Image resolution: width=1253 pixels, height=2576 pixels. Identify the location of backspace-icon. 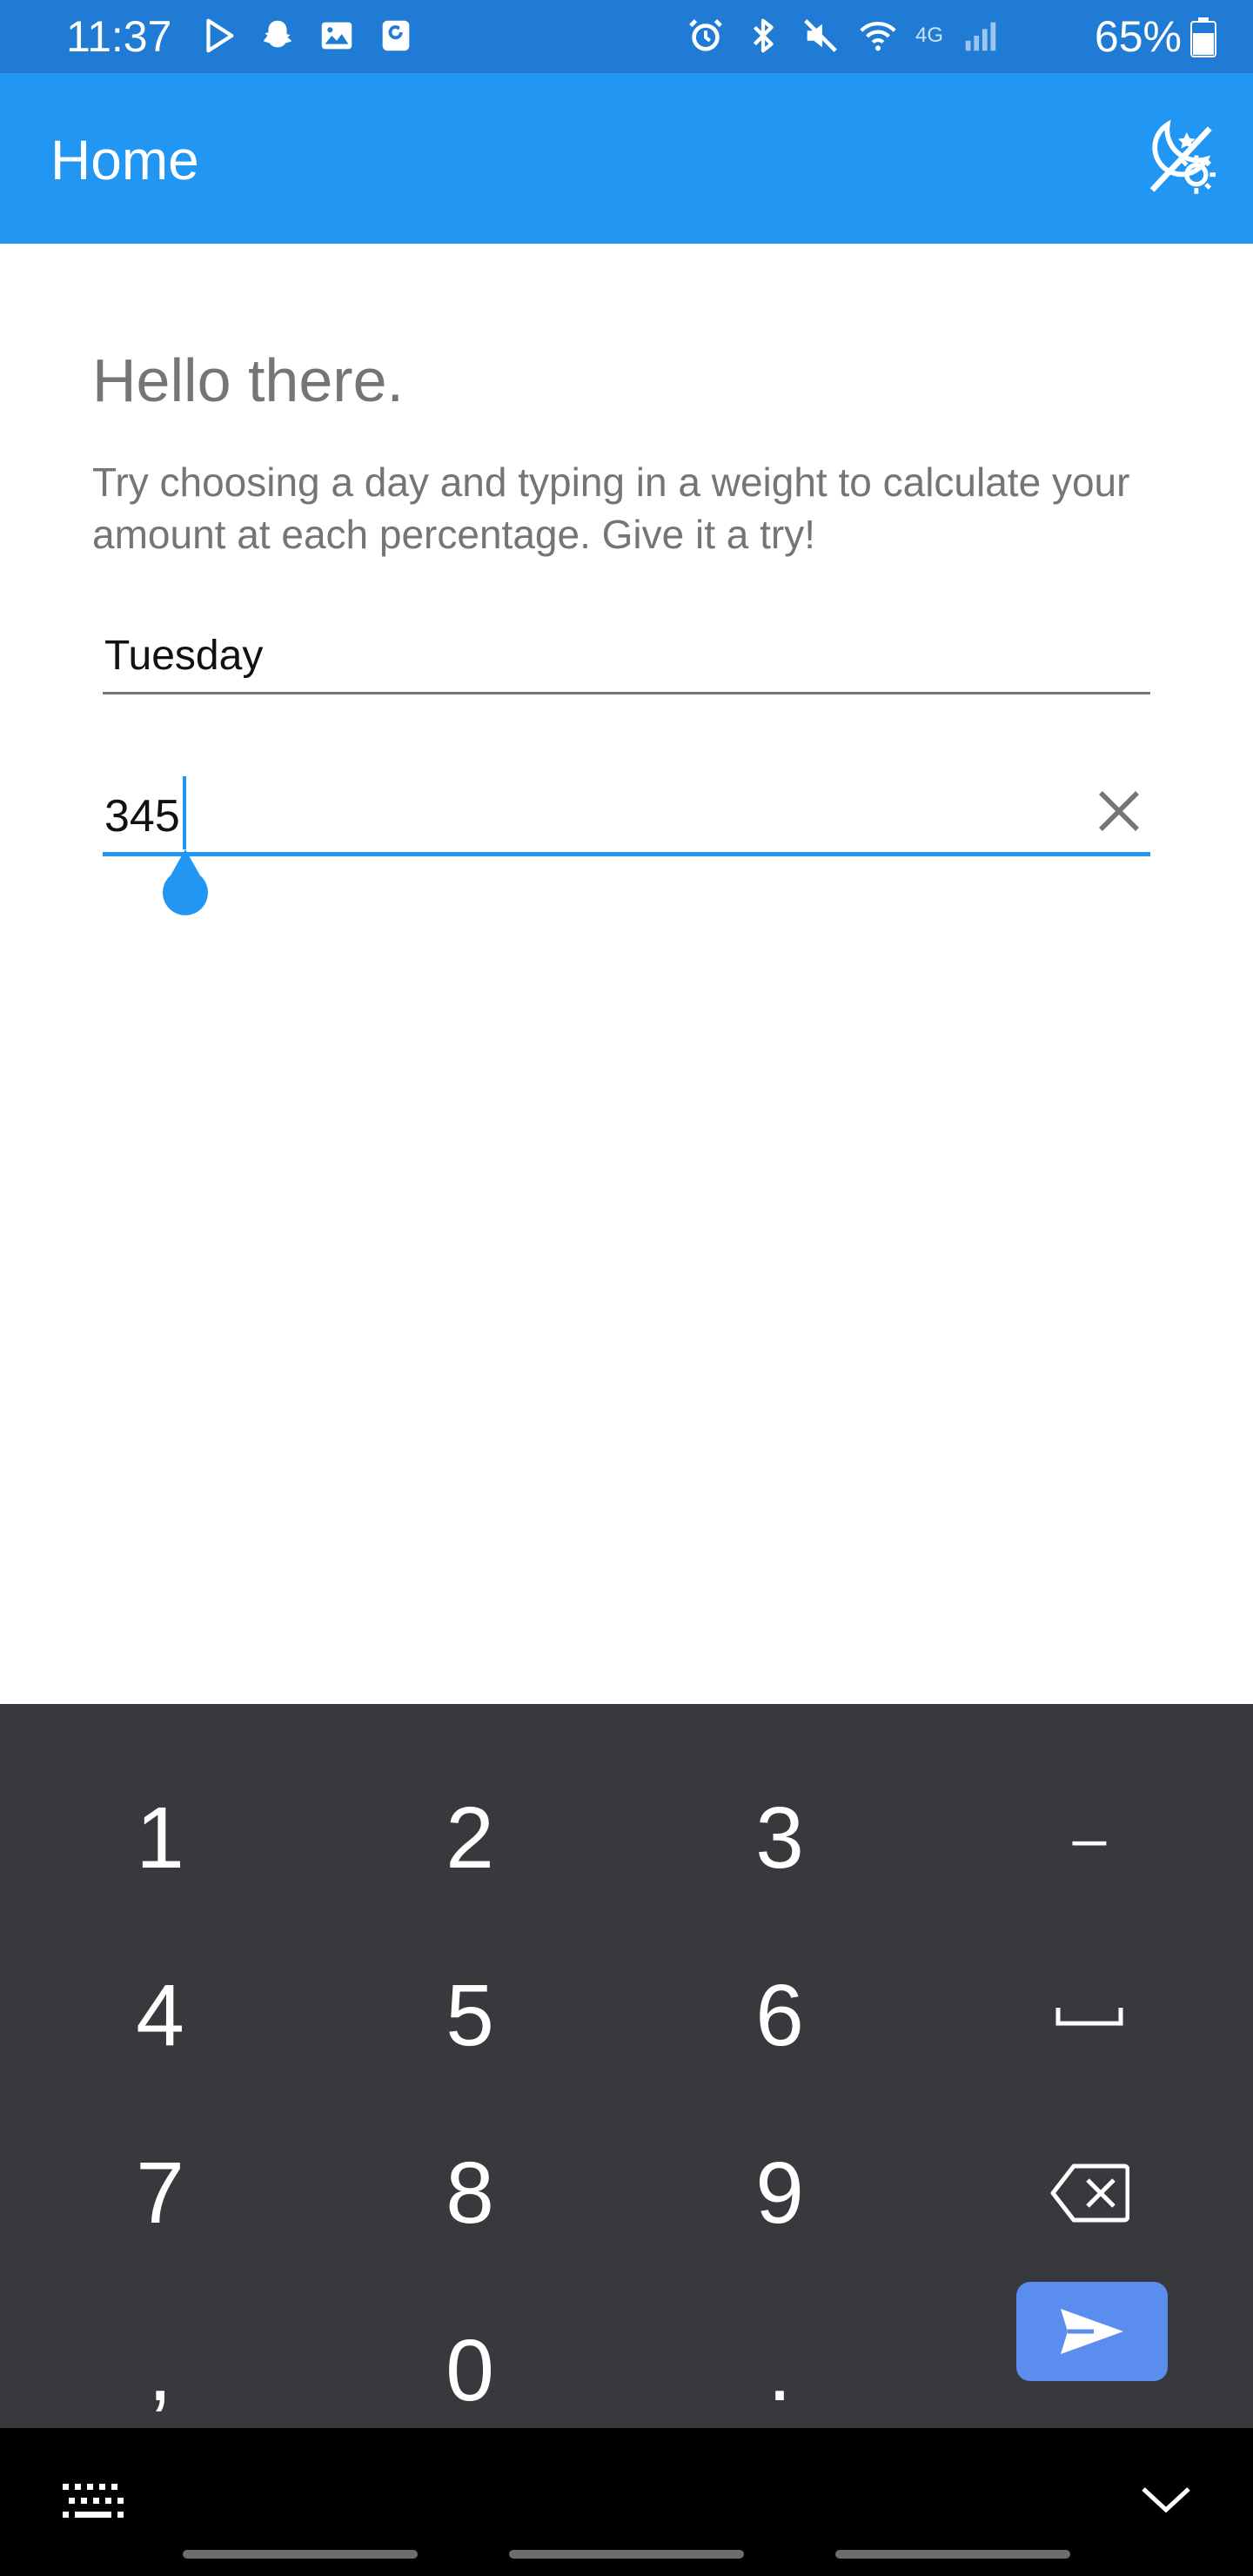
(1089, 2193).